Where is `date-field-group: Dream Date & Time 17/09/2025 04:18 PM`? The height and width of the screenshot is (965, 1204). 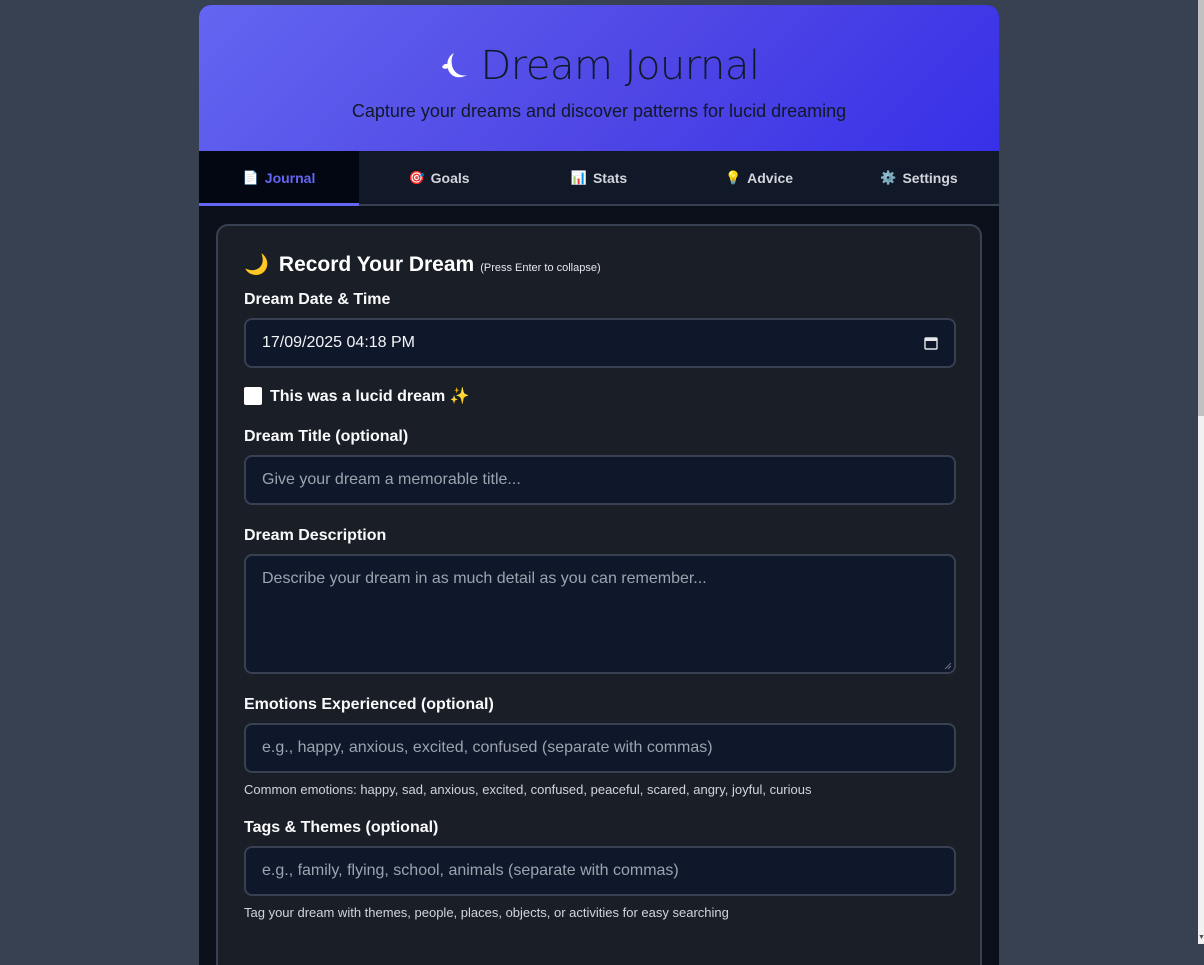 date-field-group: Dream Date & Time 17/09/2025 04:18 PM is located at coordinates (600, 329).